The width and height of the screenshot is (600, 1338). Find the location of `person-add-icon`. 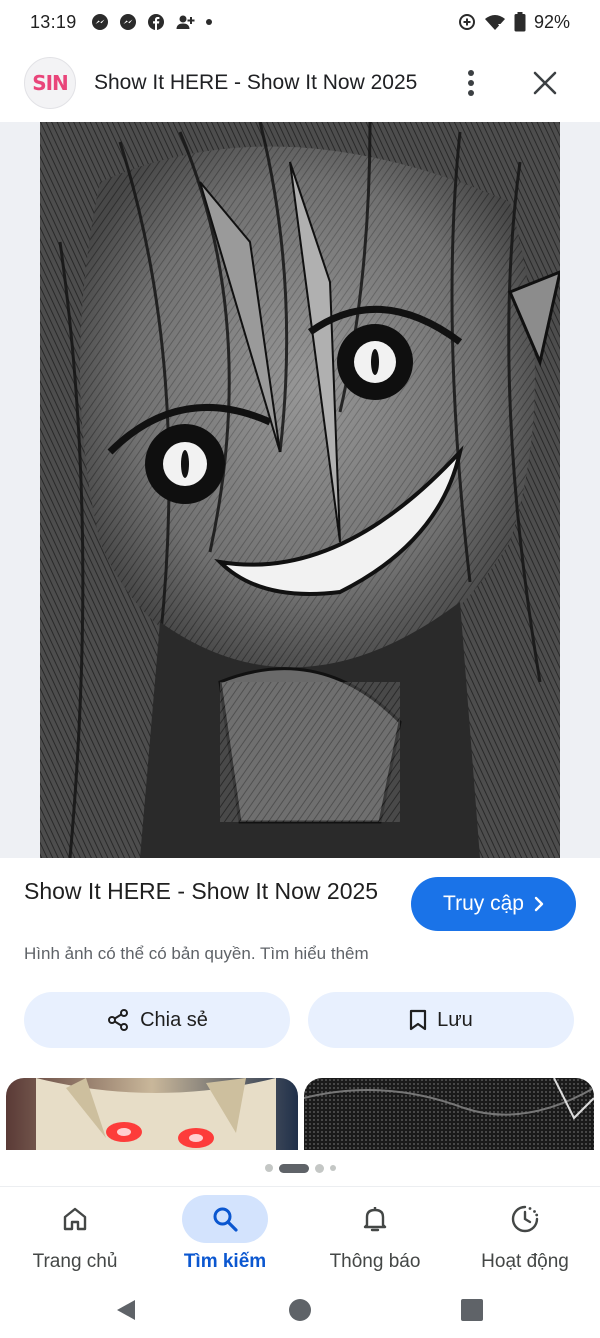

person-add-icon is located at coordinates (185, 22).